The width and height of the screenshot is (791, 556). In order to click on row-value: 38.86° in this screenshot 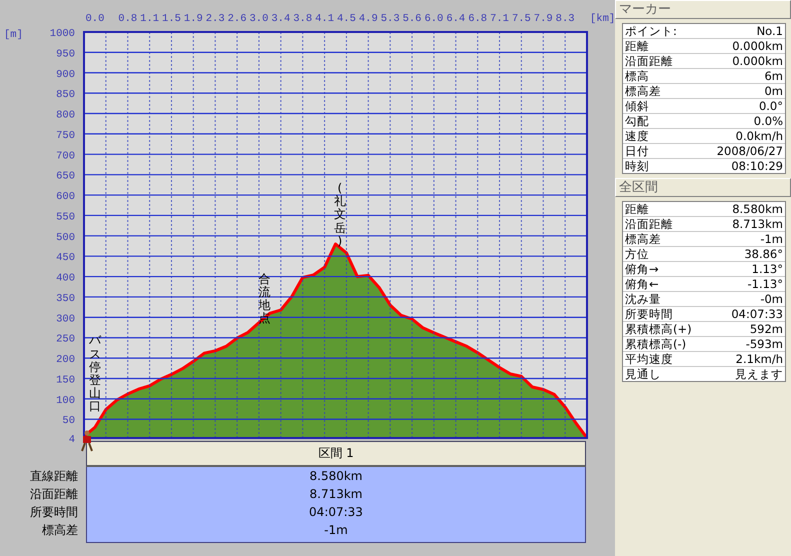, I will do `click(763, 254)`.